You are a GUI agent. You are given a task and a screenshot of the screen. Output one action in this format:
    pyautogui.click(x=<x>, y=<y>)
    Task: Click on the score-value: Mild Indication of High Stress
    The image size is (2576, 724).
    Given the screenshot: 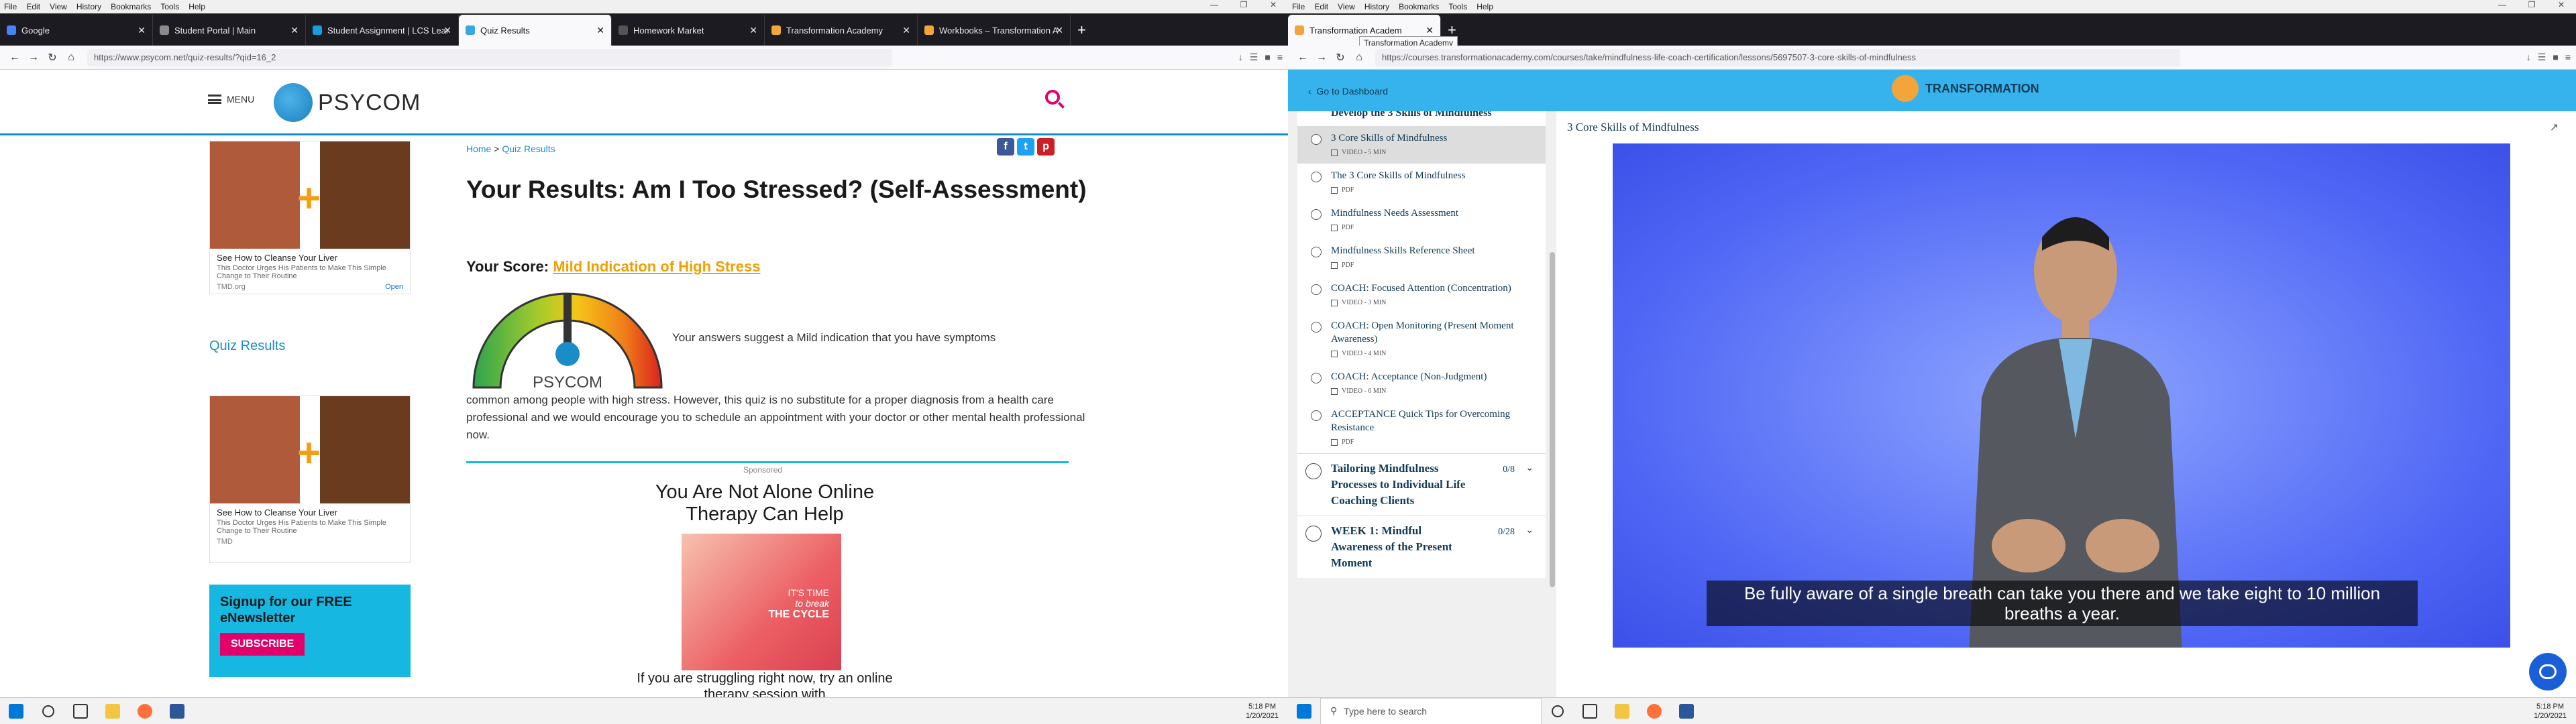 What is the action you would take?
    pyautogui.click(x=656, y=266)
    